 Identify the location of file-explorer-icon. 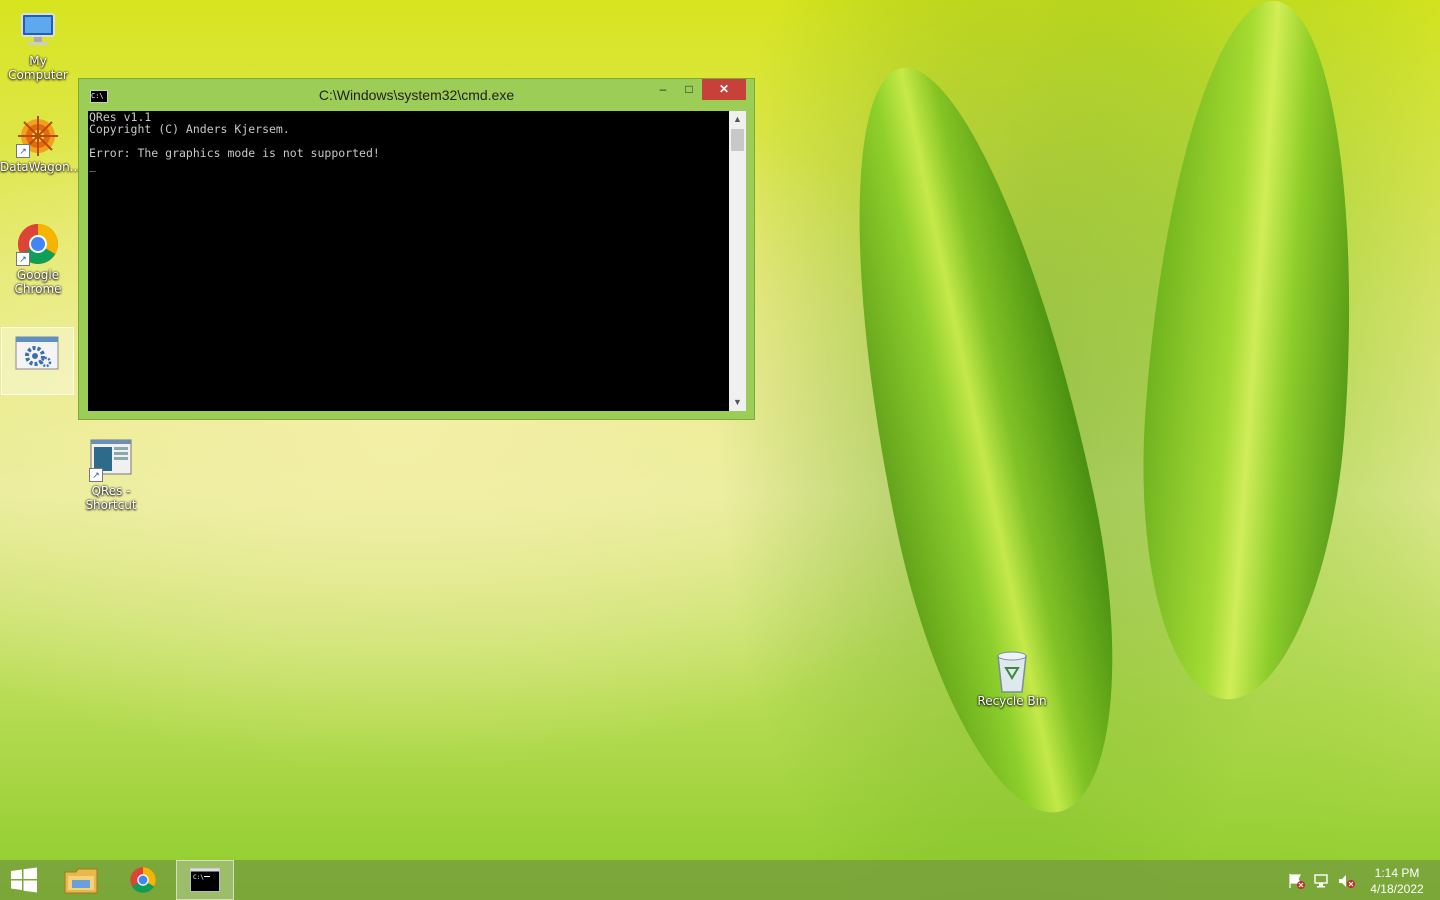
(81, 881).